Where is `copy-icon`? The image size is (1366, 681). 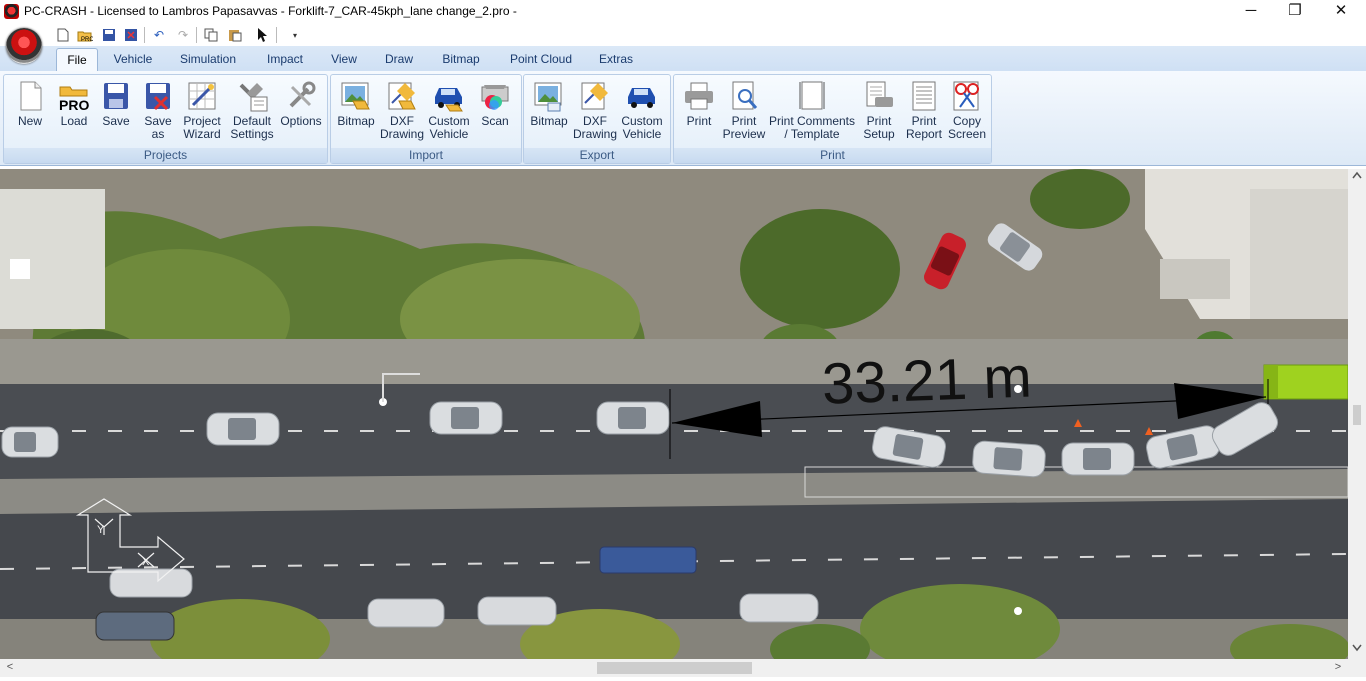
copy-icon is located at coordinates (211, 35).